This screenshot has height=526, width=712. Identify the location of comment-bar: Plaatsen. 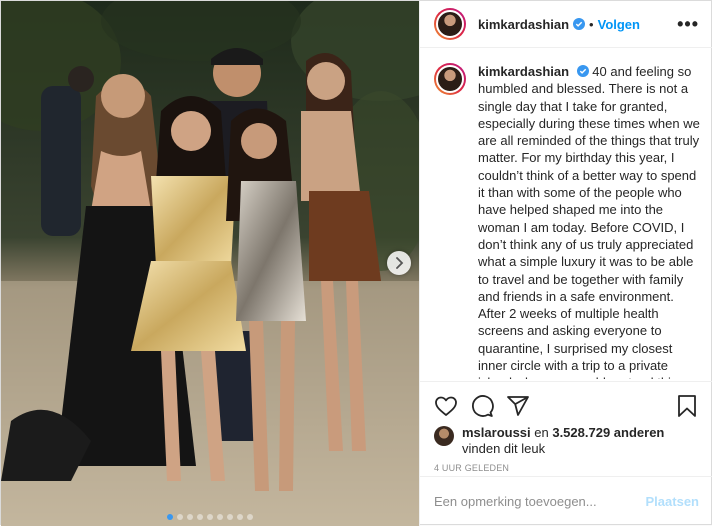
(566, 501).